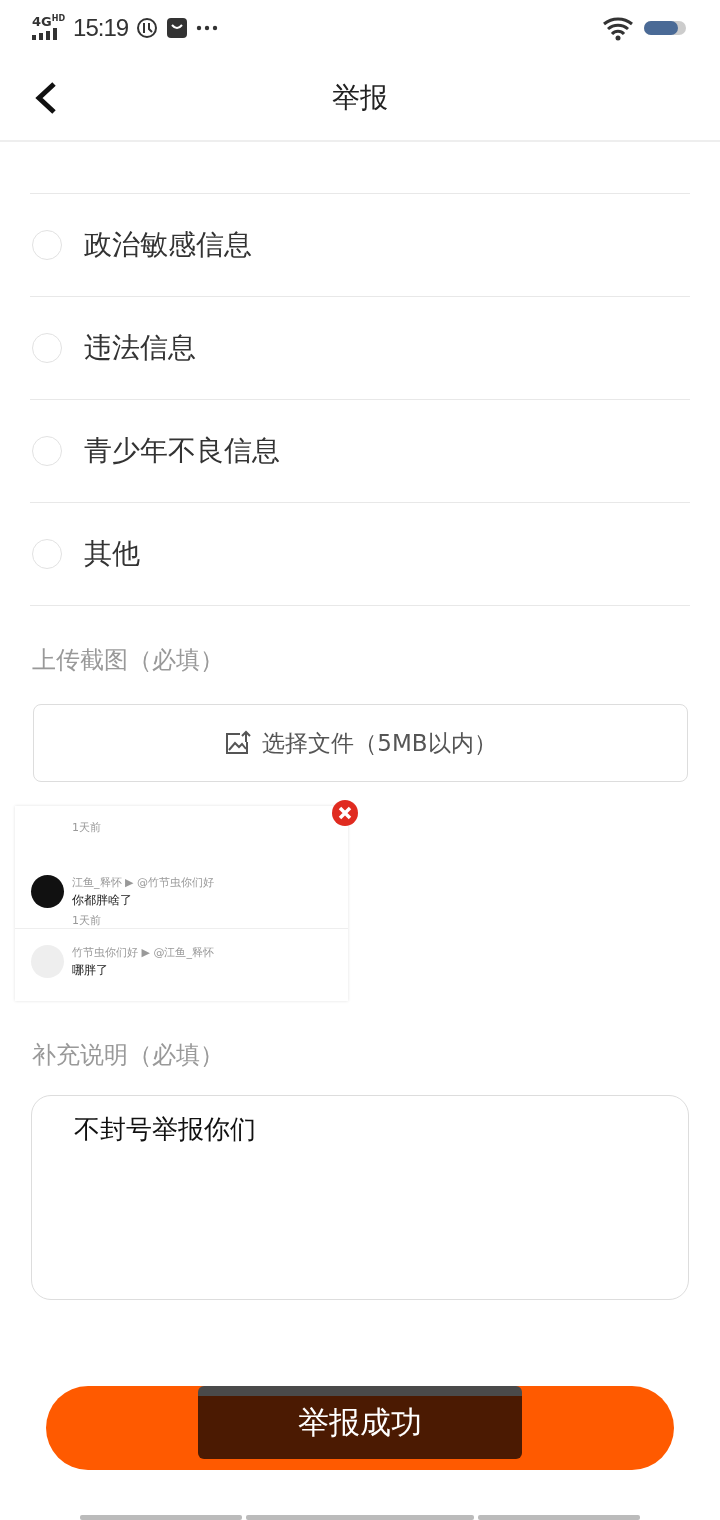 This screenshot has width=720, height=1520. Describe the element at coordinates (47, 891) in the screenshot. I see `avatar` at that location.